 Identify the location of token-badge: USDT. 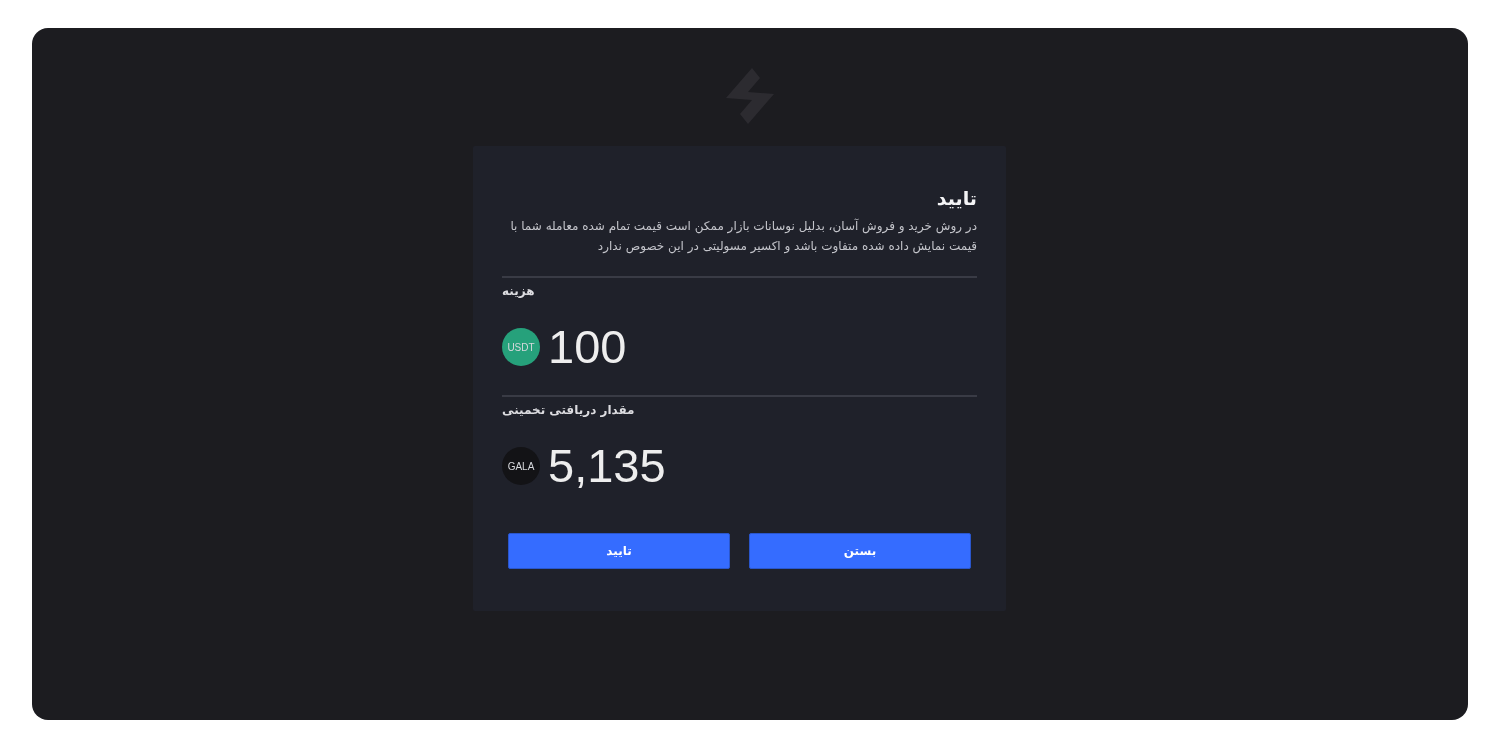
(521, 347).